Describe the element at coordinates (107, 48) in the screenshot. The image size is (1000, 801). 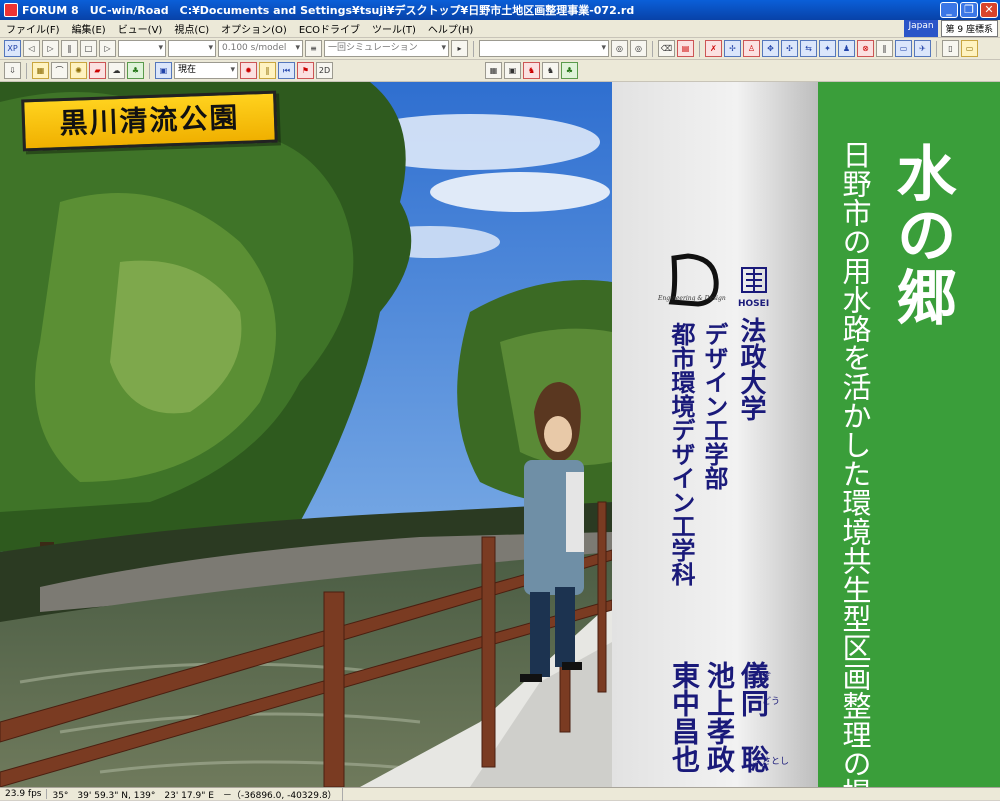
I see `record-icon: ▷` at that location.